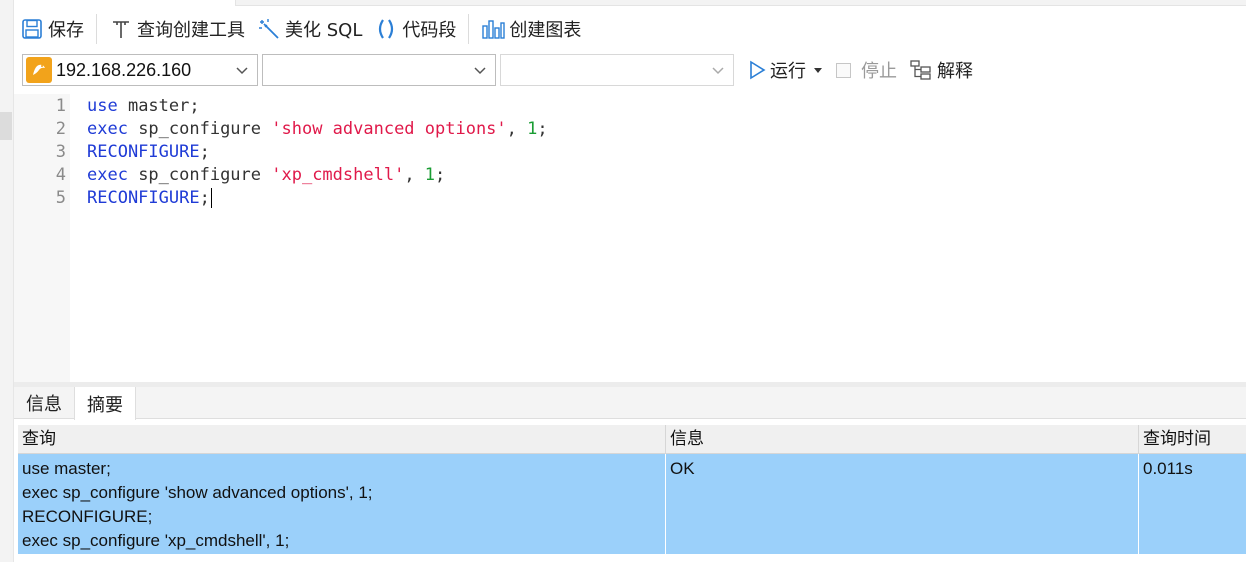  I want to click on database-select, so click(379, 70).